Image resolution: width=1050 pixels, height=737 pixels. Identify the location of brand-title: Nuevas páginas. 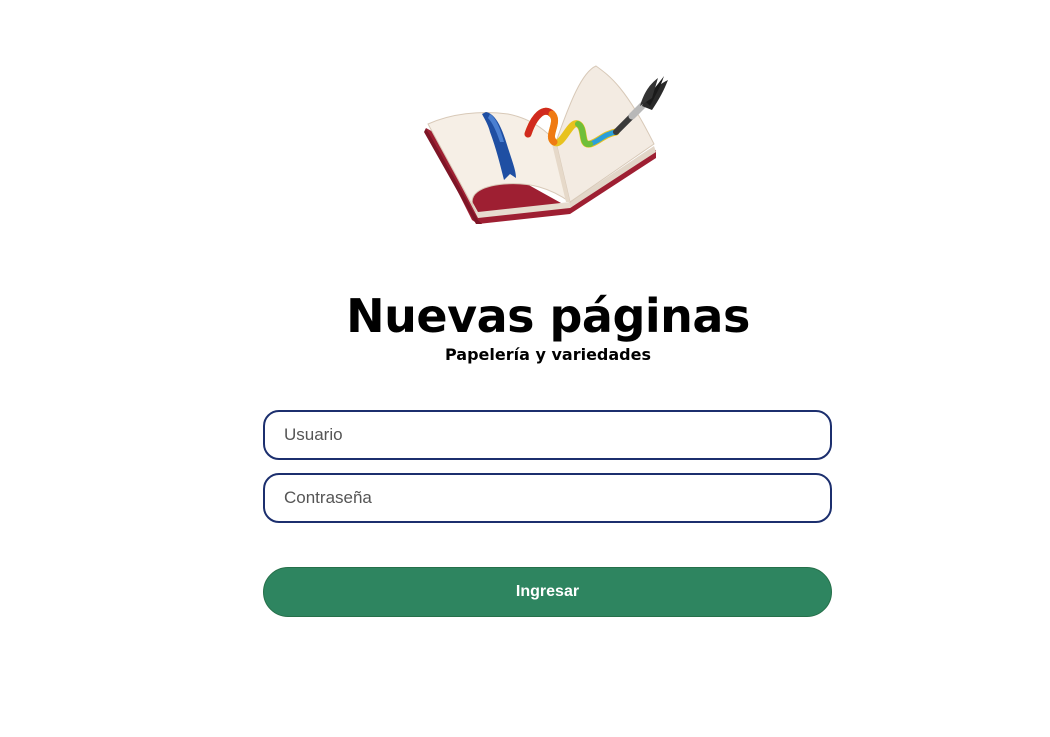
(548, 316).